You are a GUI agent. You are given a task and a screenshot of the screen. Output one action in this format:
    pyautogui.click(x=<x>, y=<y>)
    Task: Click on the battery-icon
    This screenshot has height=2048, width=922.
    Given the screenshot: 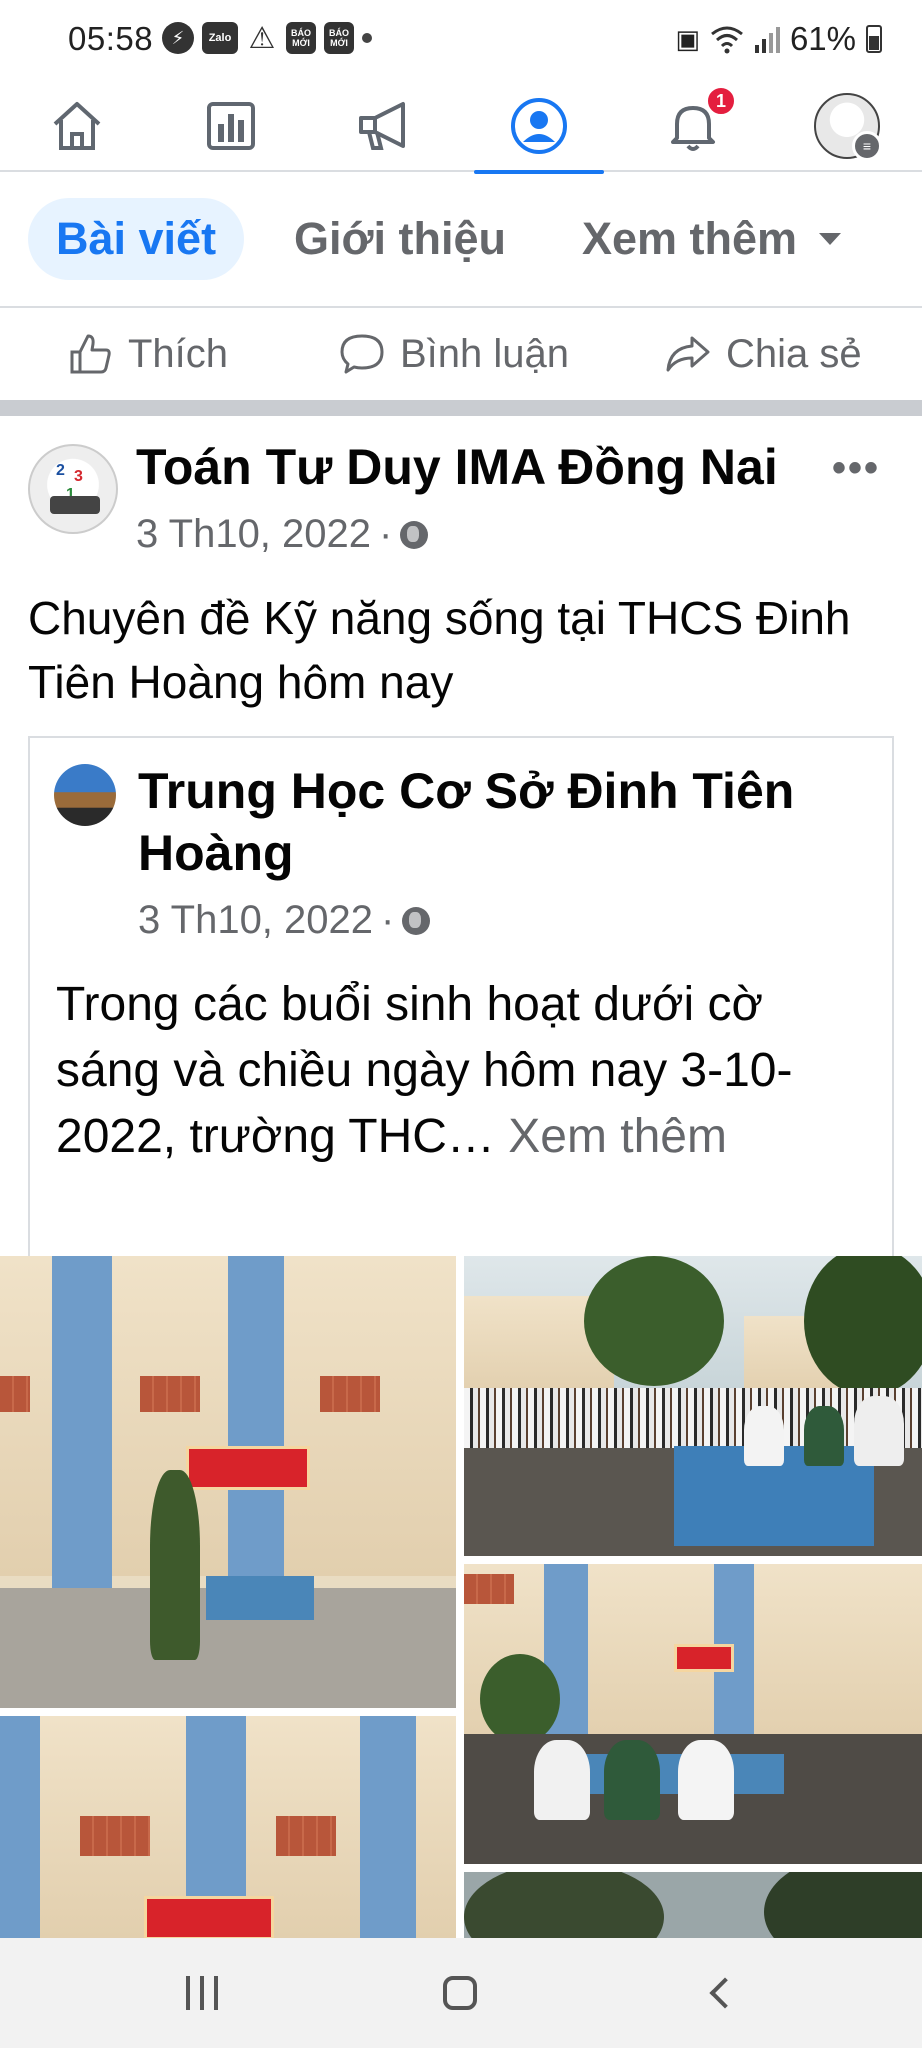 What is the action you would take?
    pyautogui.click(x=874, y=39)
    